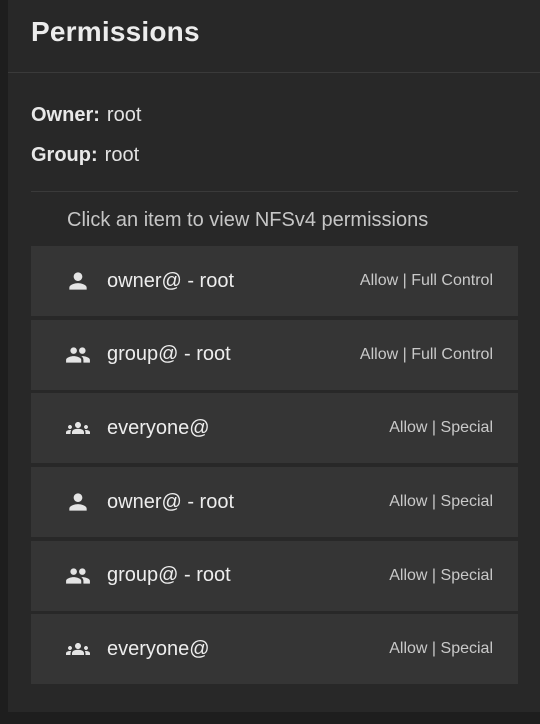  I want to click on group-row: Group: root, so click(285, 155).